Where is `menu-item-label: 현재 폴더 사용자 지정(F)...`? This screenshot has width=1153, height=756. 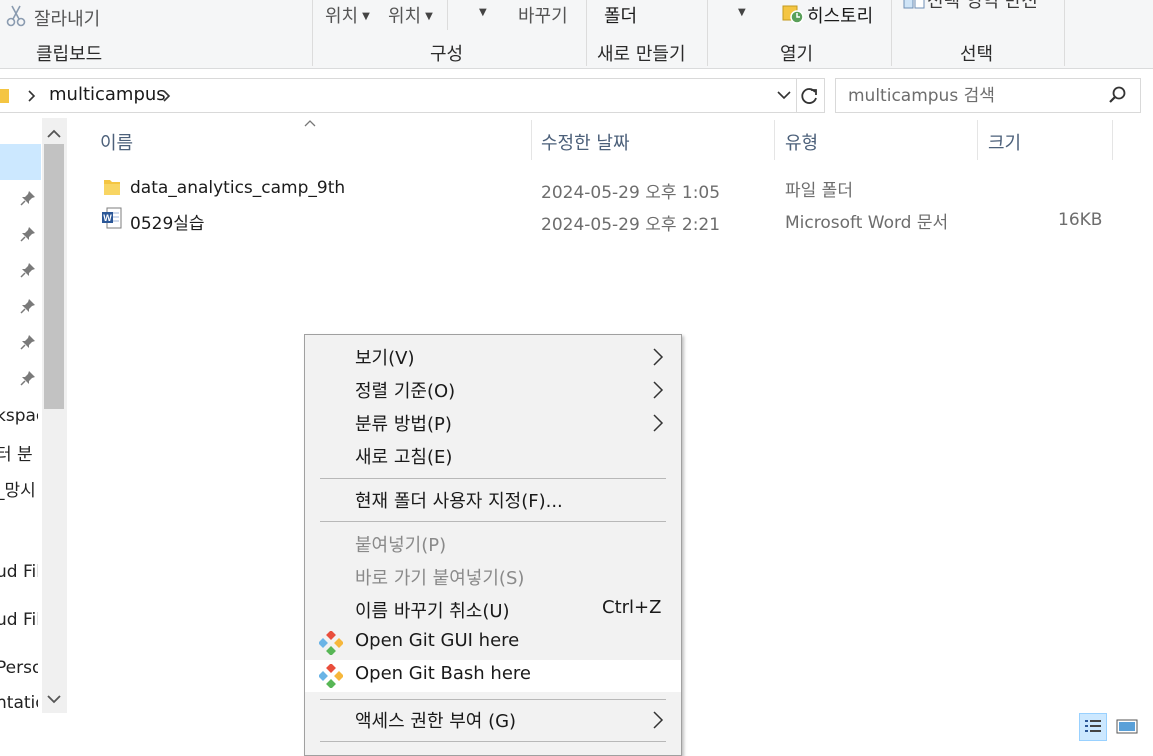 menu-item-label: 현재 폴더 사용자 지정(F)... is located at coordinates (459, 501).